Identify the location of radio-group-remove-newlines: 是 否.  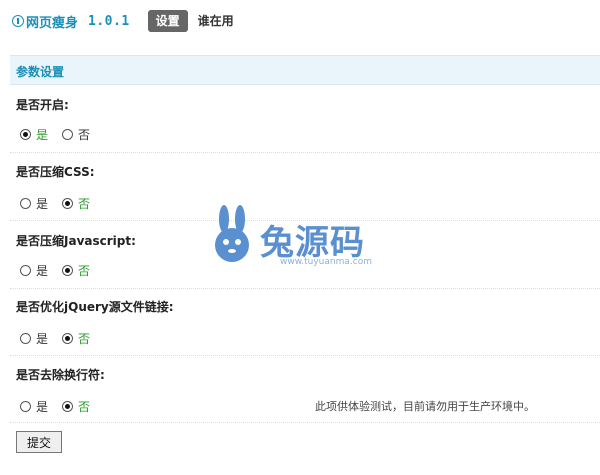
(62, 406).